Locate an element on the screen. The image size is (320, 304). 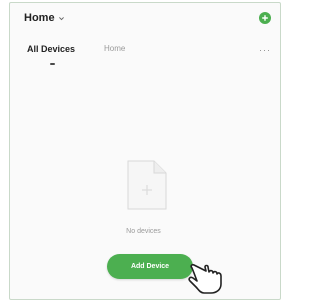
add-icon is located at coordinates (265, 18).